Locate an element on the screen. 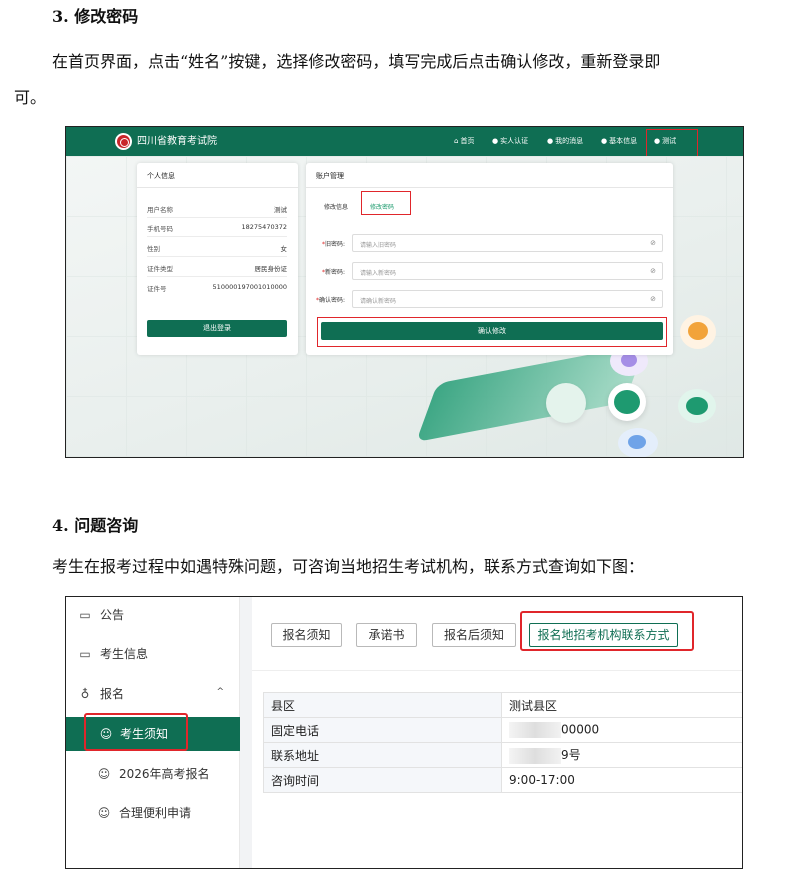 The height and width of the screenshot is (876, 793). nav-basic-info: ● 基本信息 is located at coordinates (619, 141).